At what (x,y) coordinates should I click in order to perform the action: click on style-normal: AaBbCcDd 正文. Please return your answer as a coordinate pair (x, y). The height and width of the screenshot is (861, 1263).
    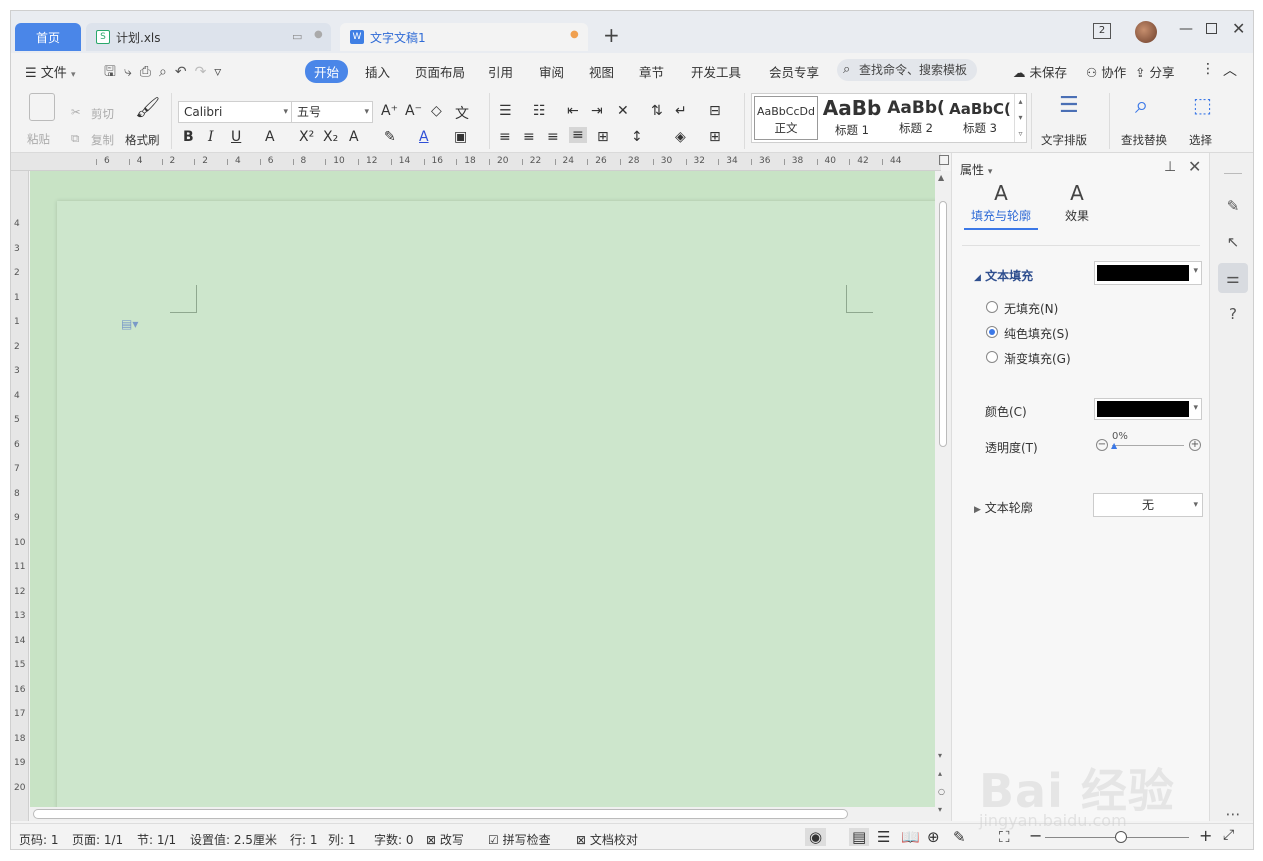
    Looking at the image, I should click on (786, 118).